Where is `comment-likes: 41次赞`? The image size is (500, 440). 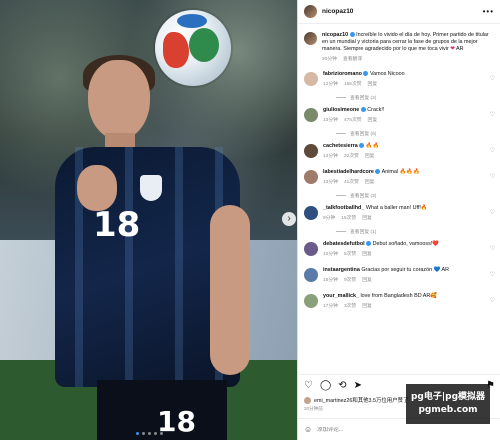 comment-likes: 41次赞 is located at coordinates (351, 182).